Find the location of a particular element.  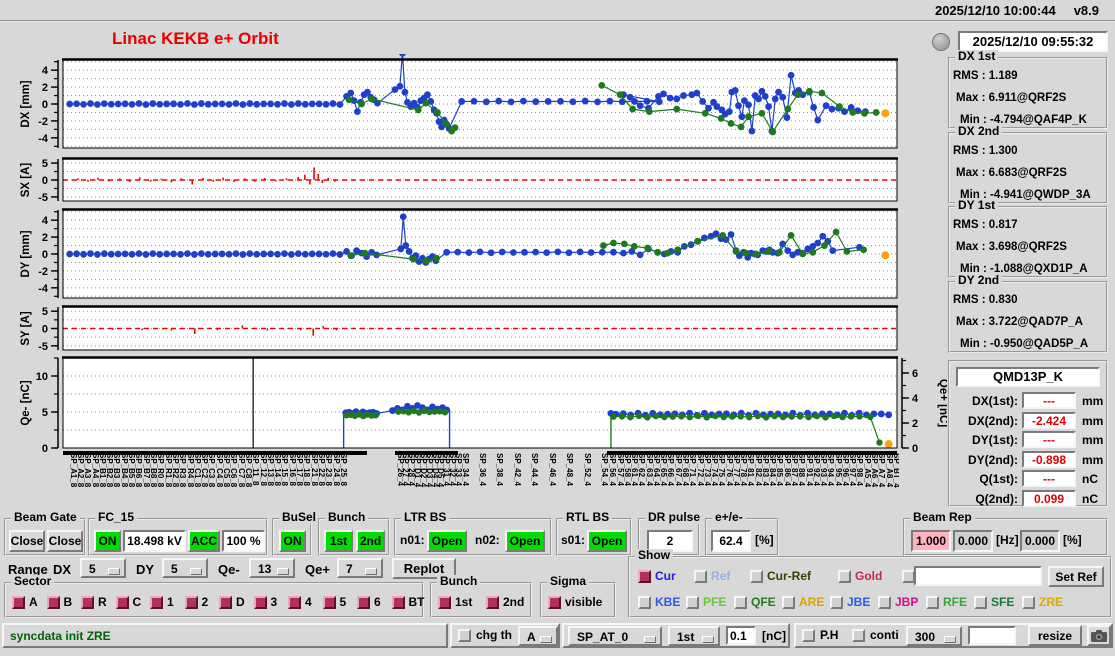

show-zre-checkbox is located at coordinates (1028, 602).